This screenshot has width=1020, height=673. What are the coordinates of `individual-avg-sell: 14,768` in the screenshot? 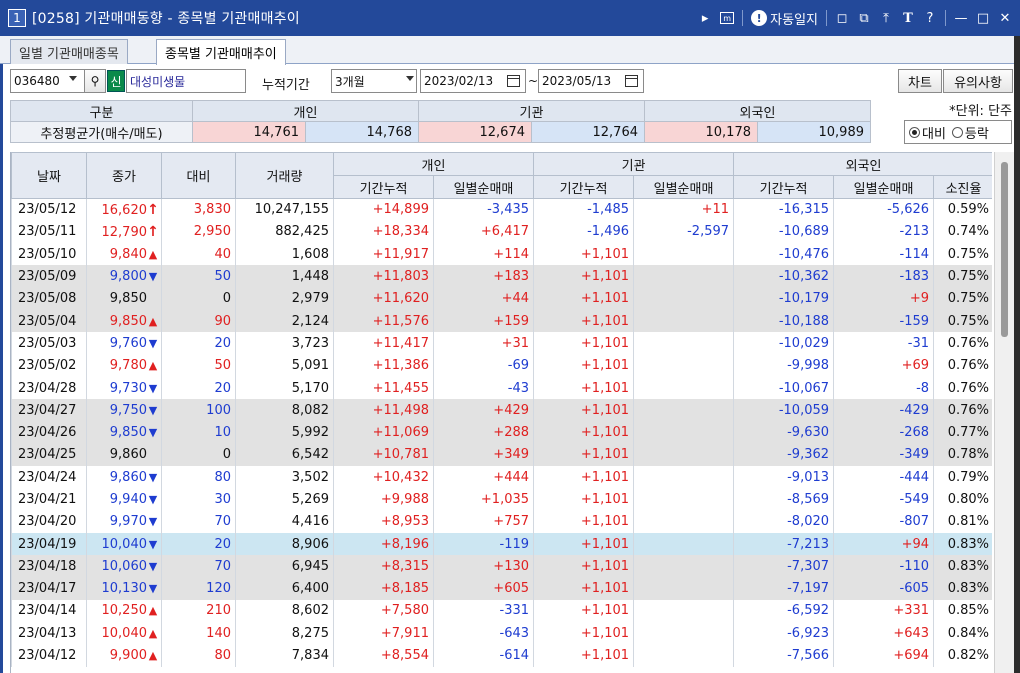 It's located at (362, 132).